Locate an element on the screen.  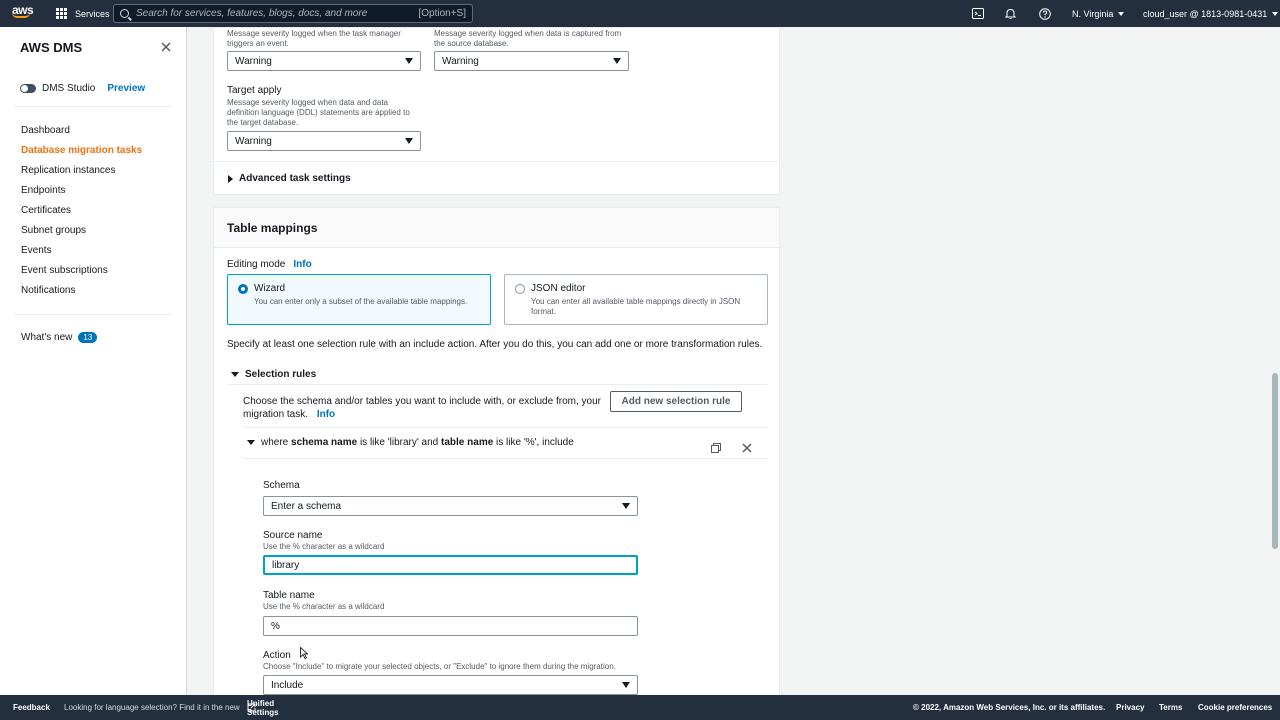
close-icon is located at coordinates (166, 46).